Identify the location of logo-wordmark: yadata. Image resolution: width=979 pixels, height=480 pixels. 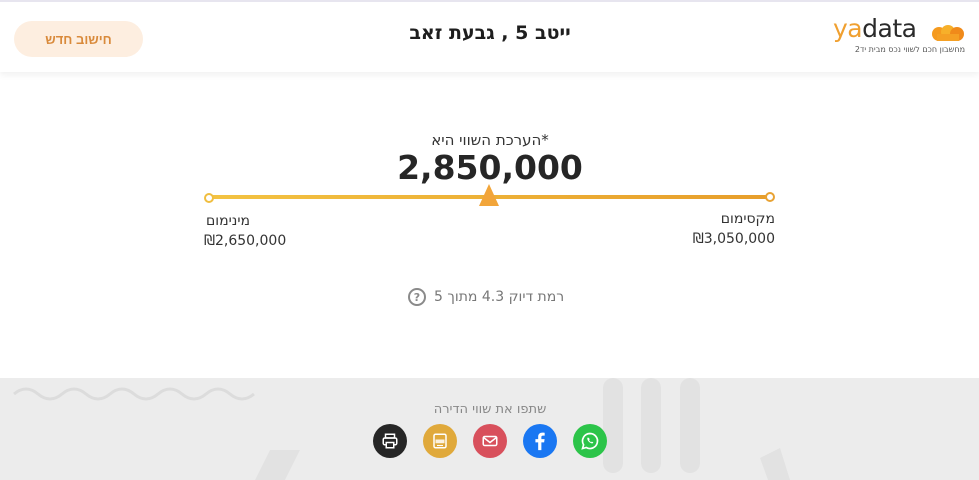
(875, 28).